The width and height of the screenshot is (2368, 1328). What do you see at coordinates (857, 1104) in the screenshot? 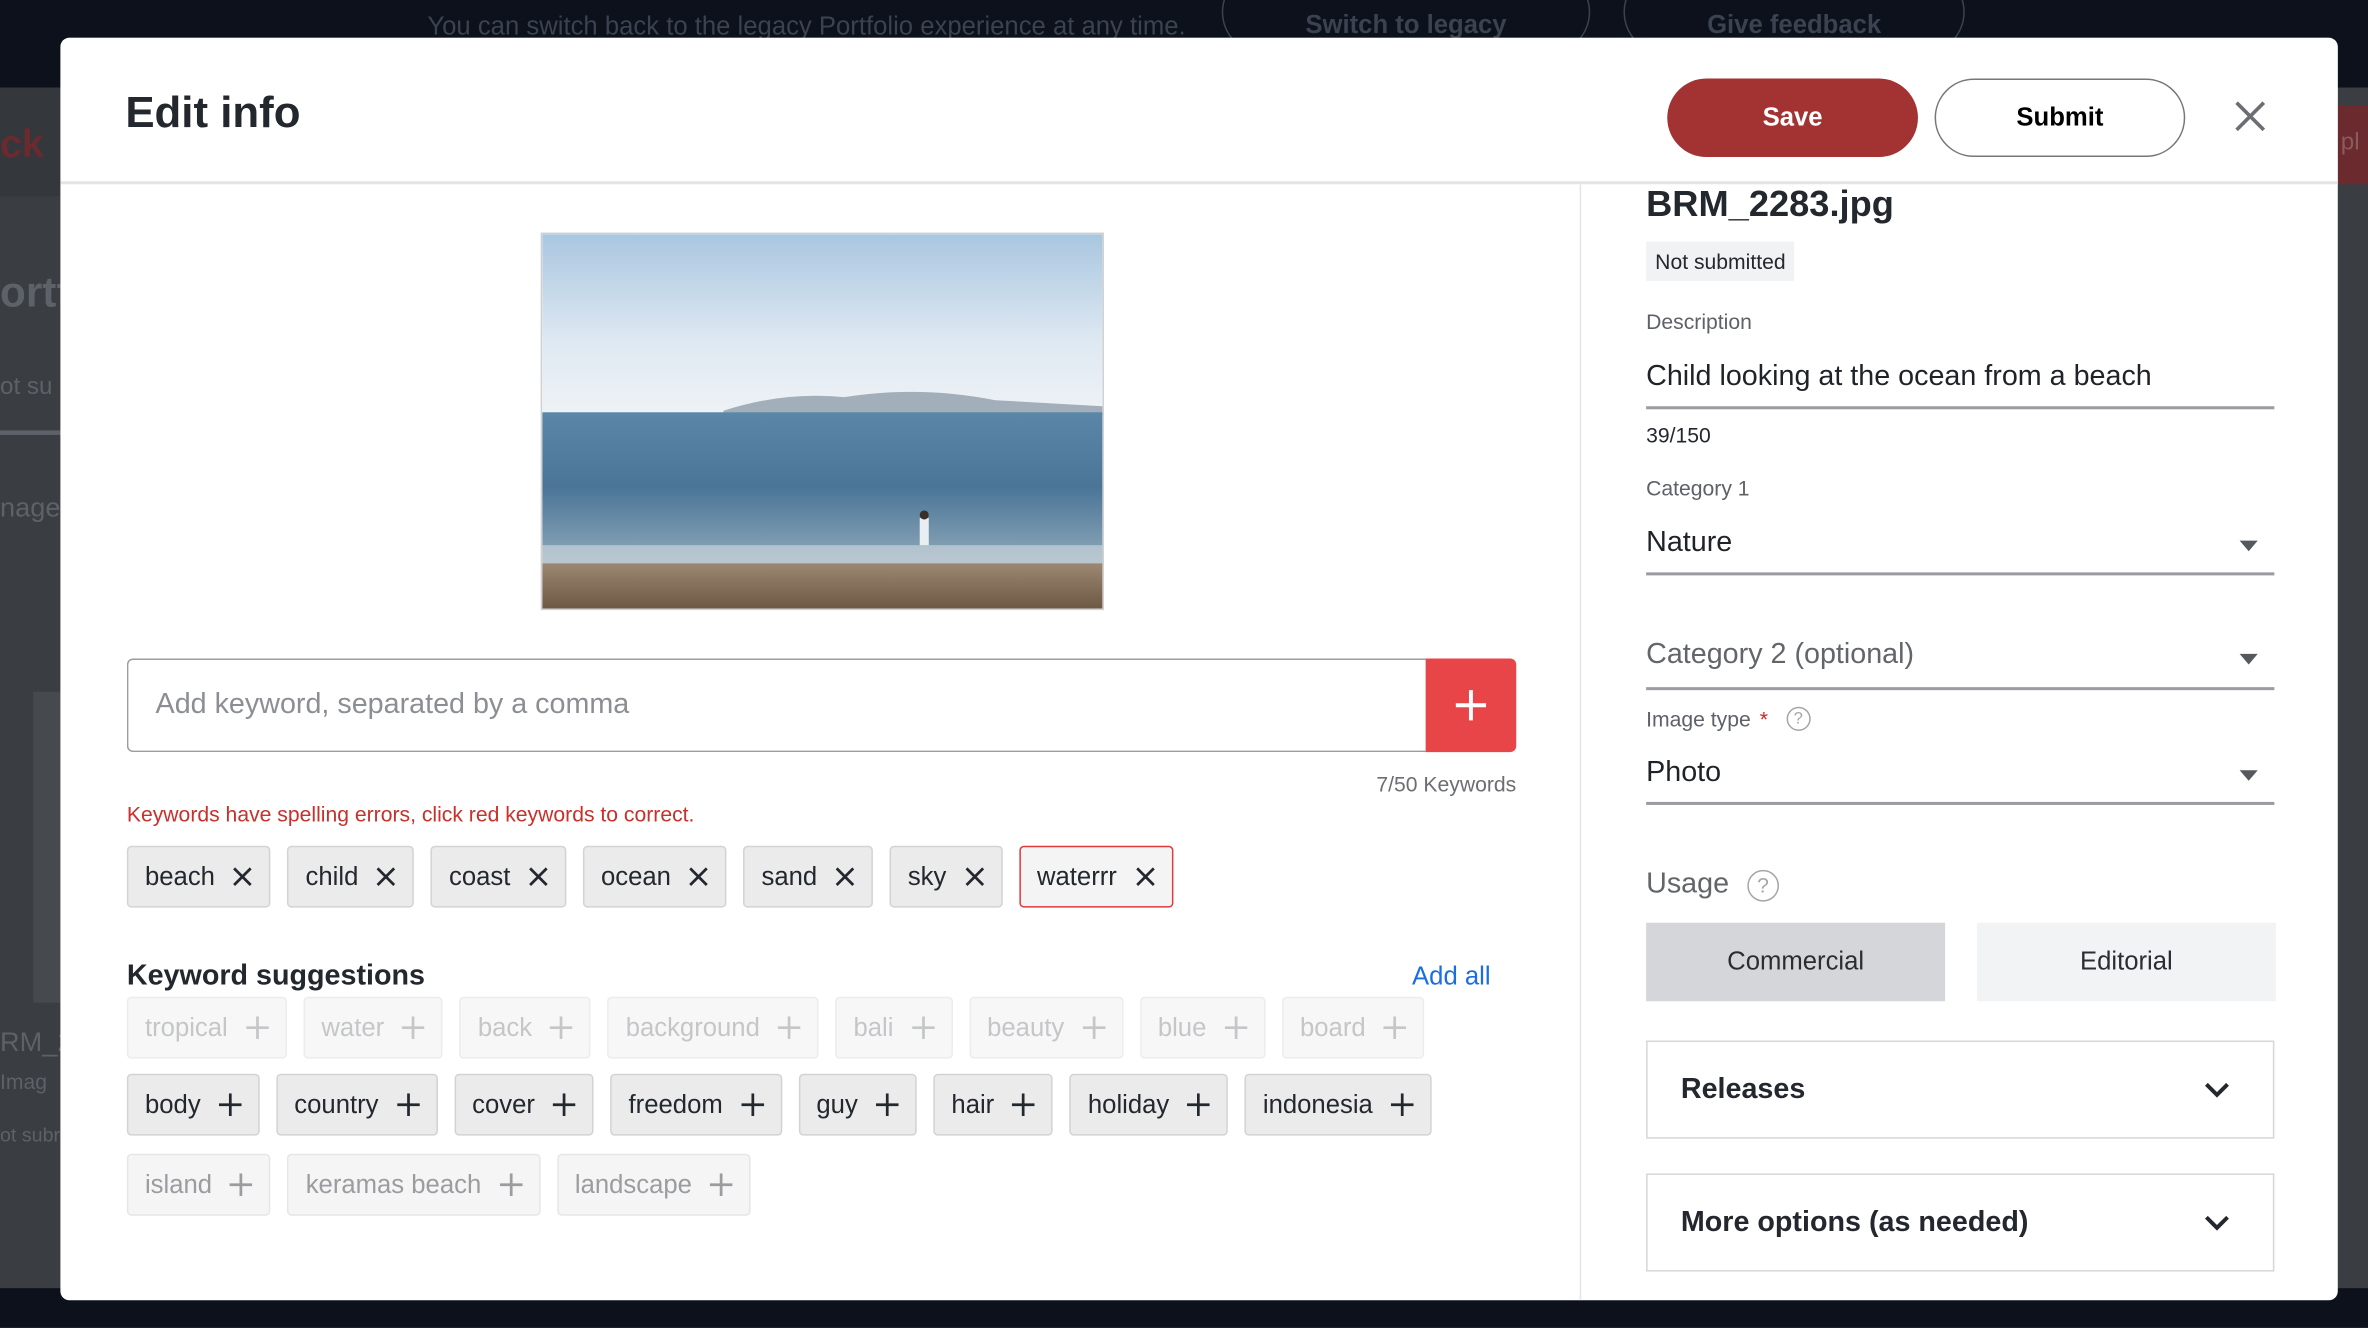
I see `suggestion-chip: guy` at bounding box center [857, 1104].